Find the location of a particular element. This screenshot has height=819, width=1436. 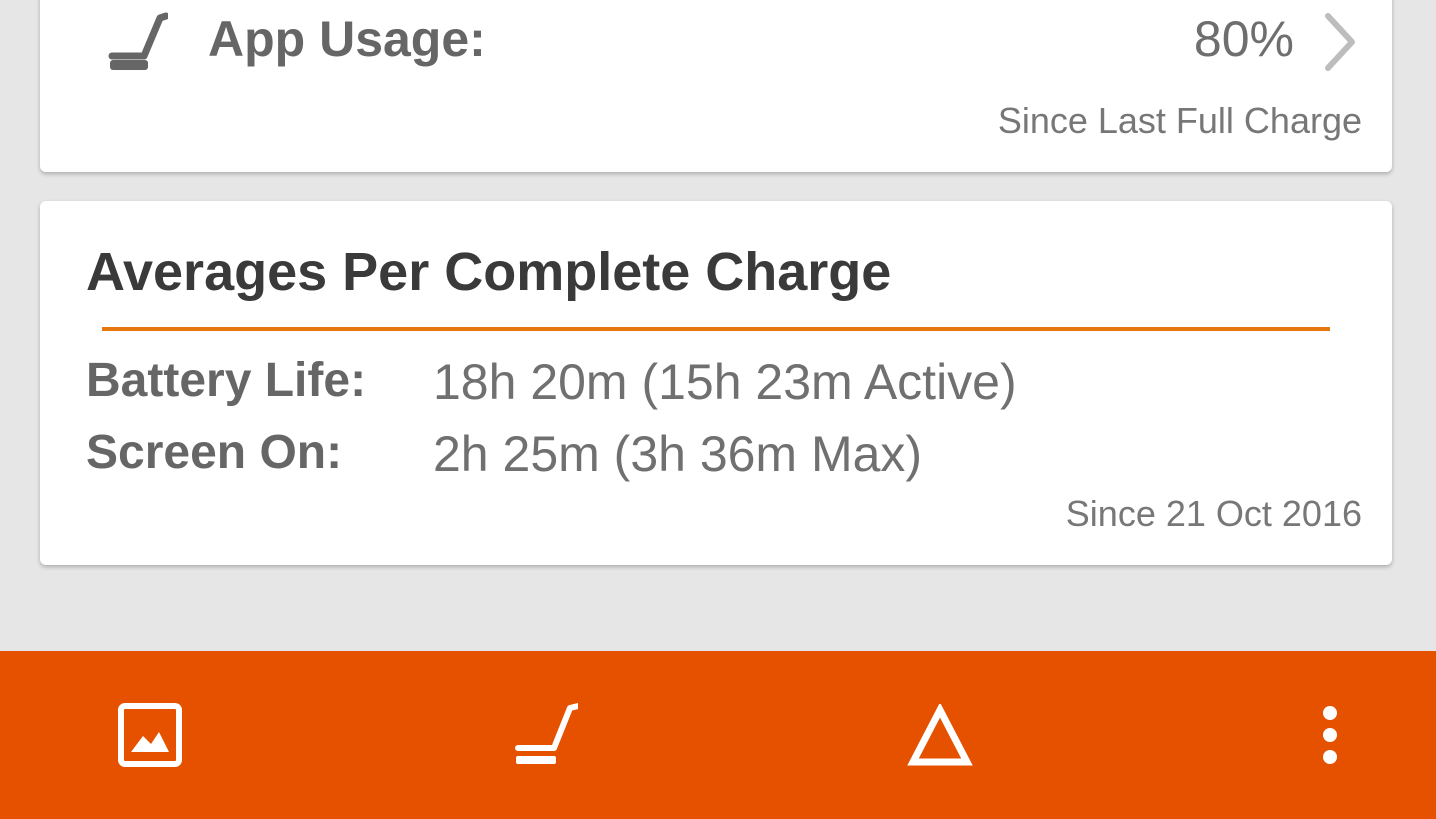

app-usage-since: Since Last Full Charge is located at coordinates (1179, 120).